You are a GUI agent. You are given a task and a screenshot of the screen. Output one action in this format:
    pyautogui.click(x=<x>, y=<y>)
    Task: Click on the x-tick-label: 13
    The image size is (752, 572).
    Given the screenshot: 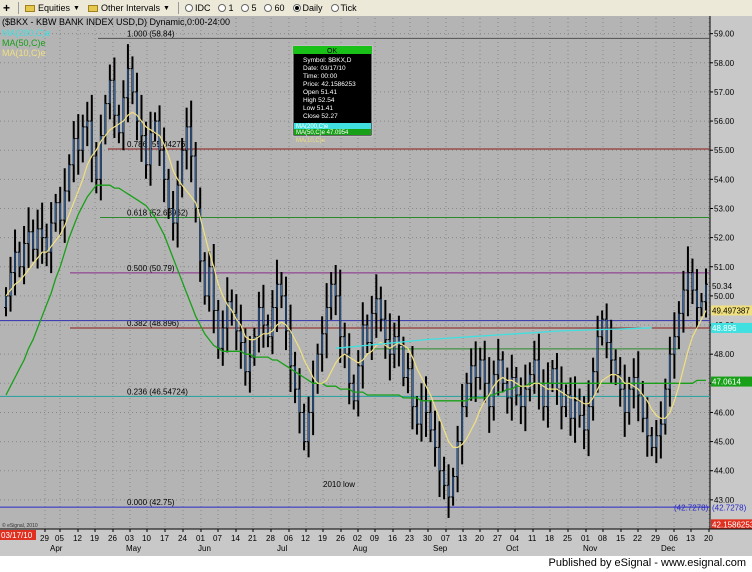 What is the action you would take?
    pyautogui.click(x=690, y=538)
    